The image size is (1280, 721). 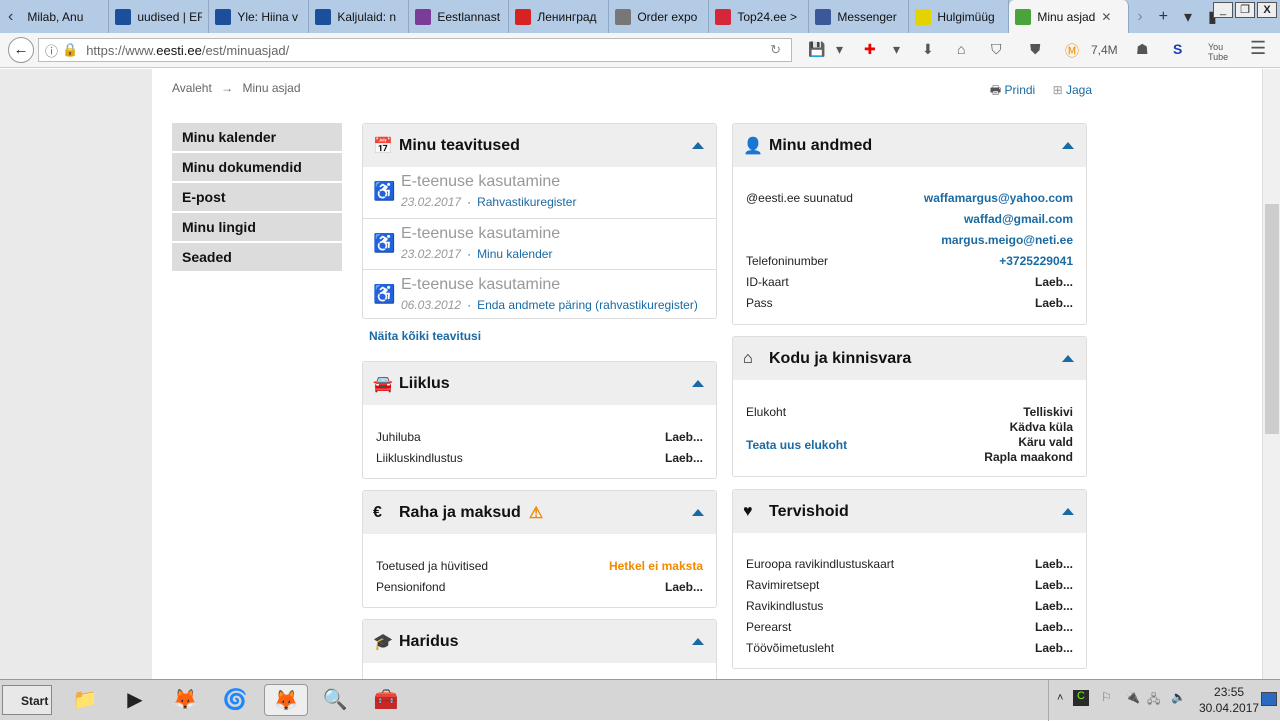 I want to click on system-tray: ˄ C ⚐ 🔌 🖧 🔈 23:55 30.04.2017, so click(x=1164, y=700).